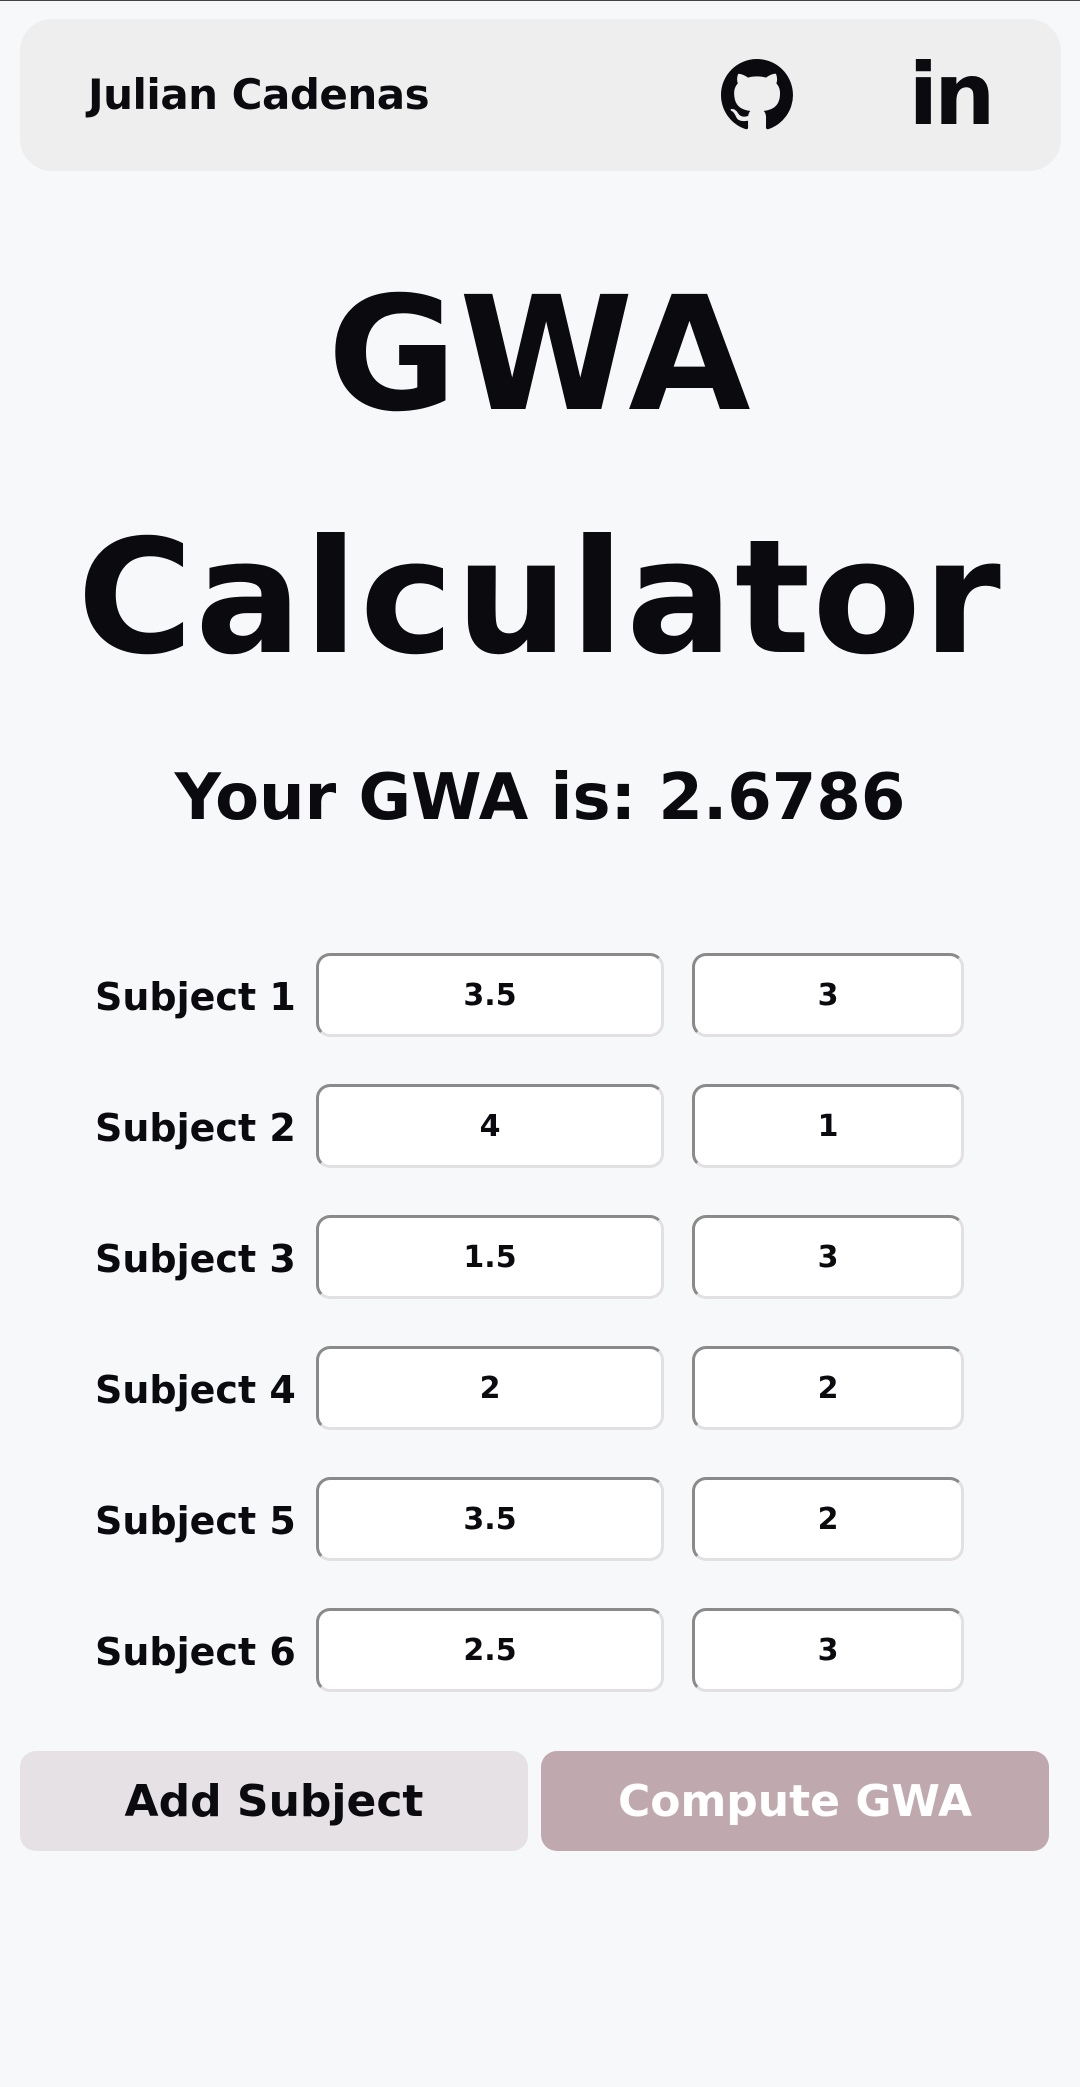  What do you see at coordinates (540, 95) in the screenshot?
I see `navbar: Julian Cadenas in` at bounding box center [540, 95].